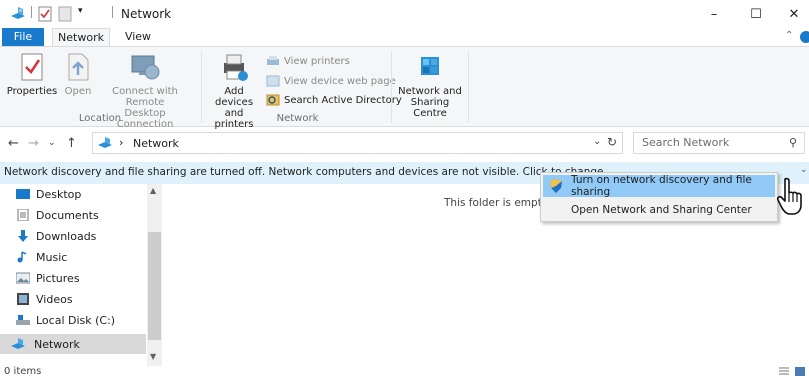  I want to click on music-icon, so click(23, 257).